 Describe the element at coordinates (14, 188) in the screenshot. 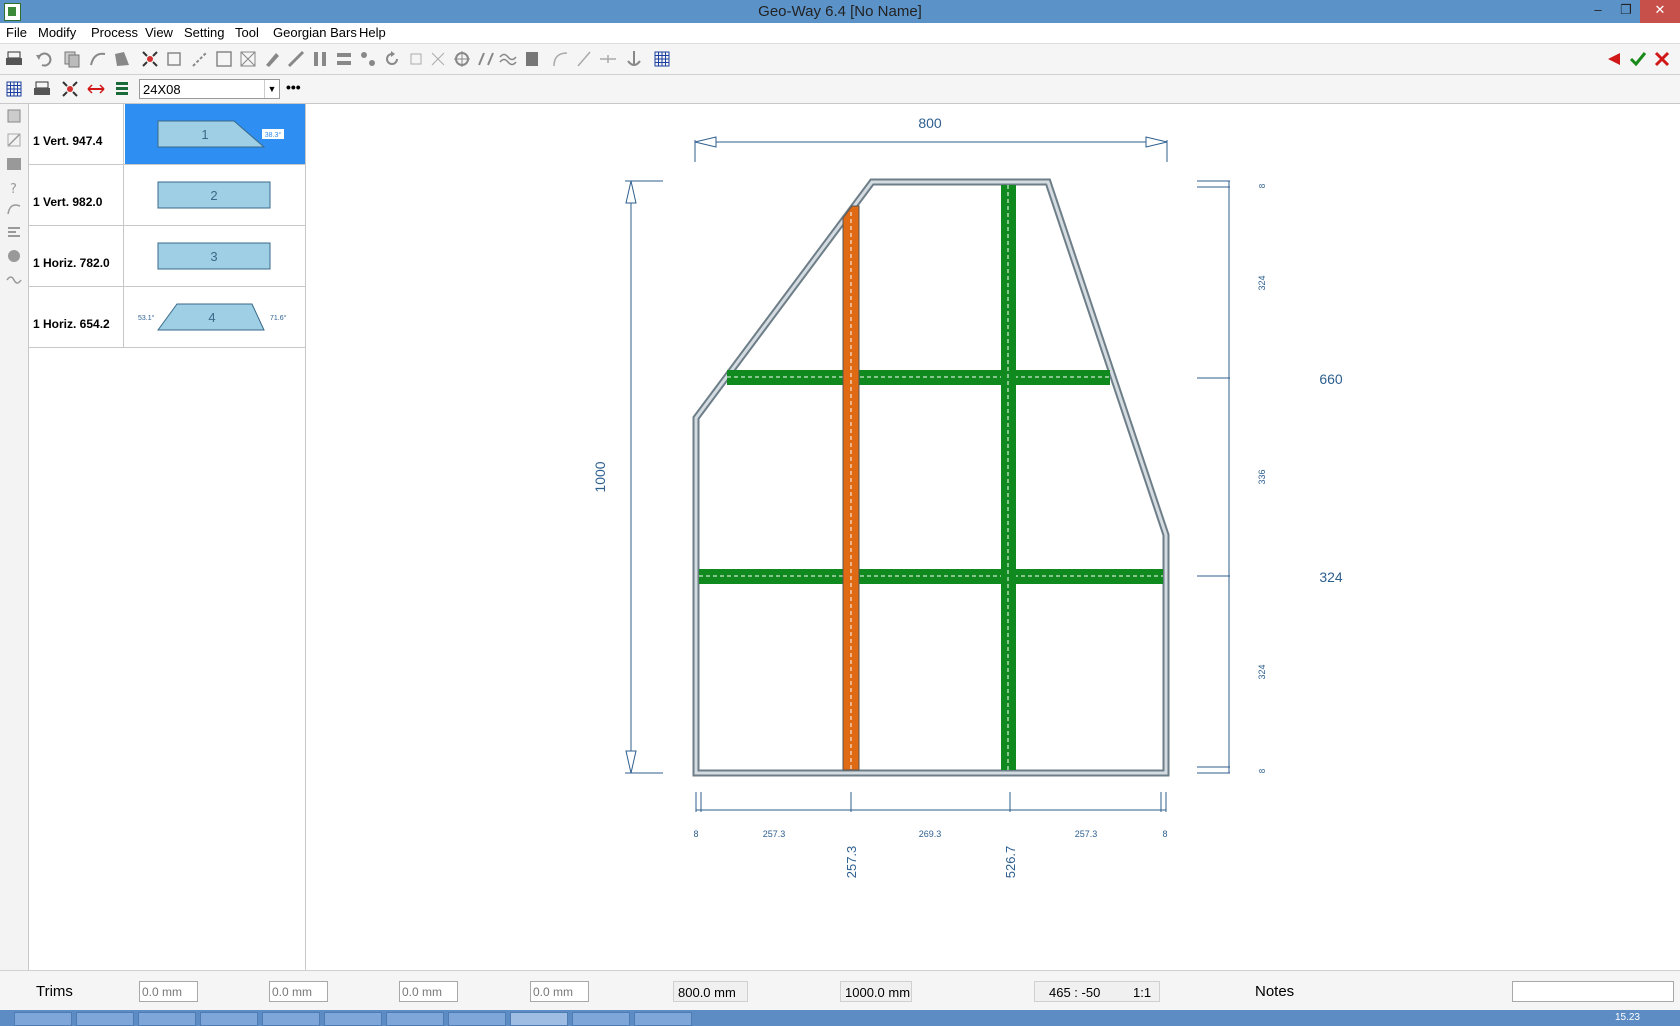

I see `help-icon: ?` at that location.